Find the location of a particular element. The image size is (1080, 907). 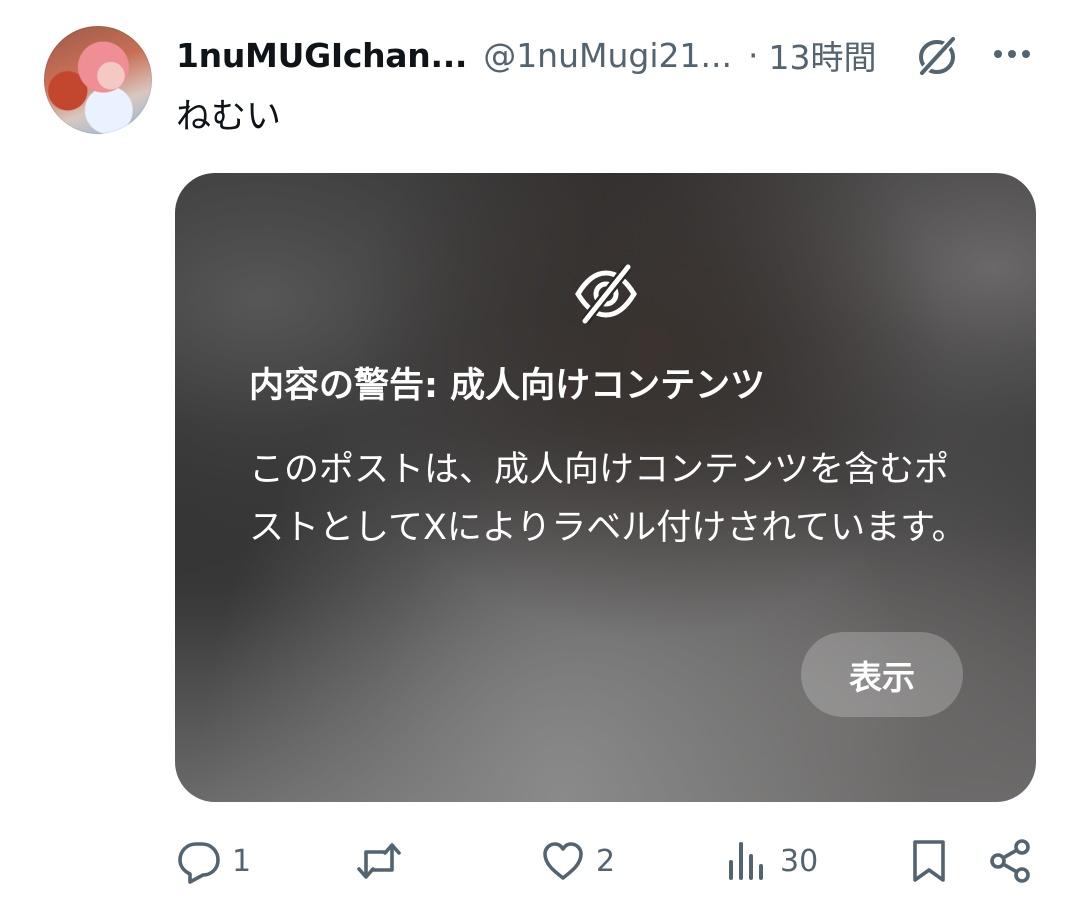

reply-button: 1 is located at coordinates (213, 861).